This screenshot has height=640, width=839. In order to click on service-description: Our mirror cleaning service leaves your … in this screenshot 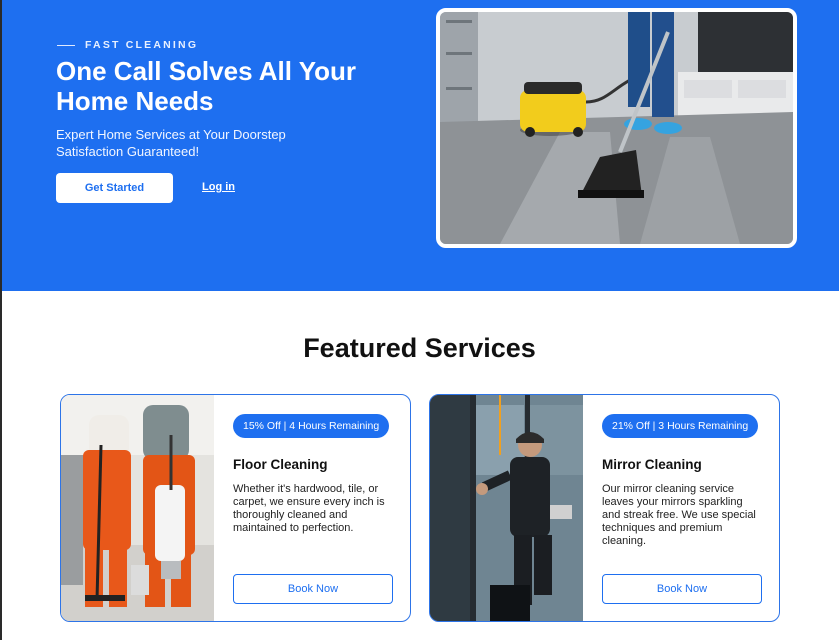, I will do `click(679, 515)`.